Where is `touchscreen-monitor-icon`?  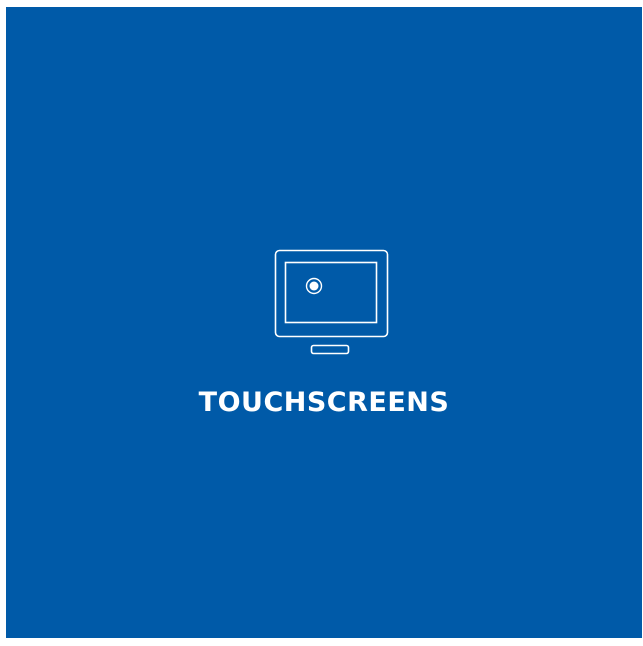
touchscreen-monitor-icon is located at coordinates (332, 304).